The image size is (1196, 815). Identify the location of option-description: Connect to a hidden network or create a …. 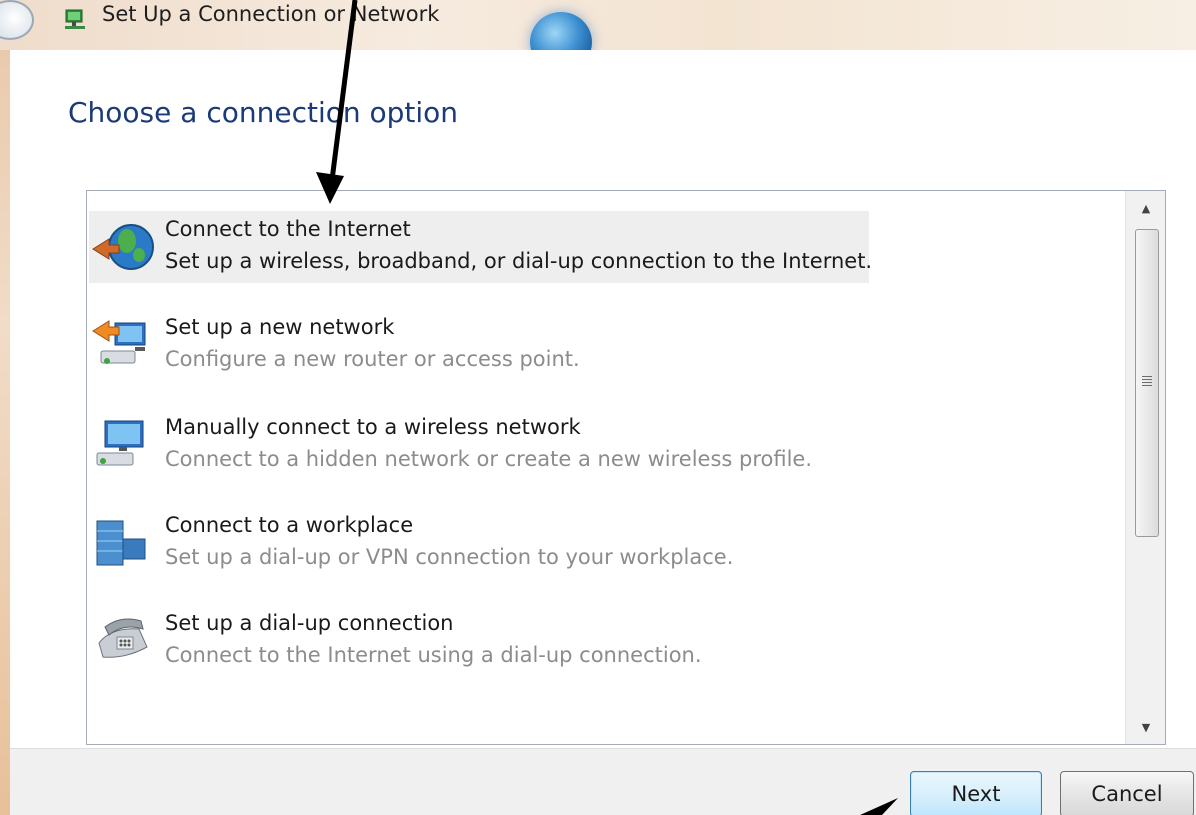
(489, 459).